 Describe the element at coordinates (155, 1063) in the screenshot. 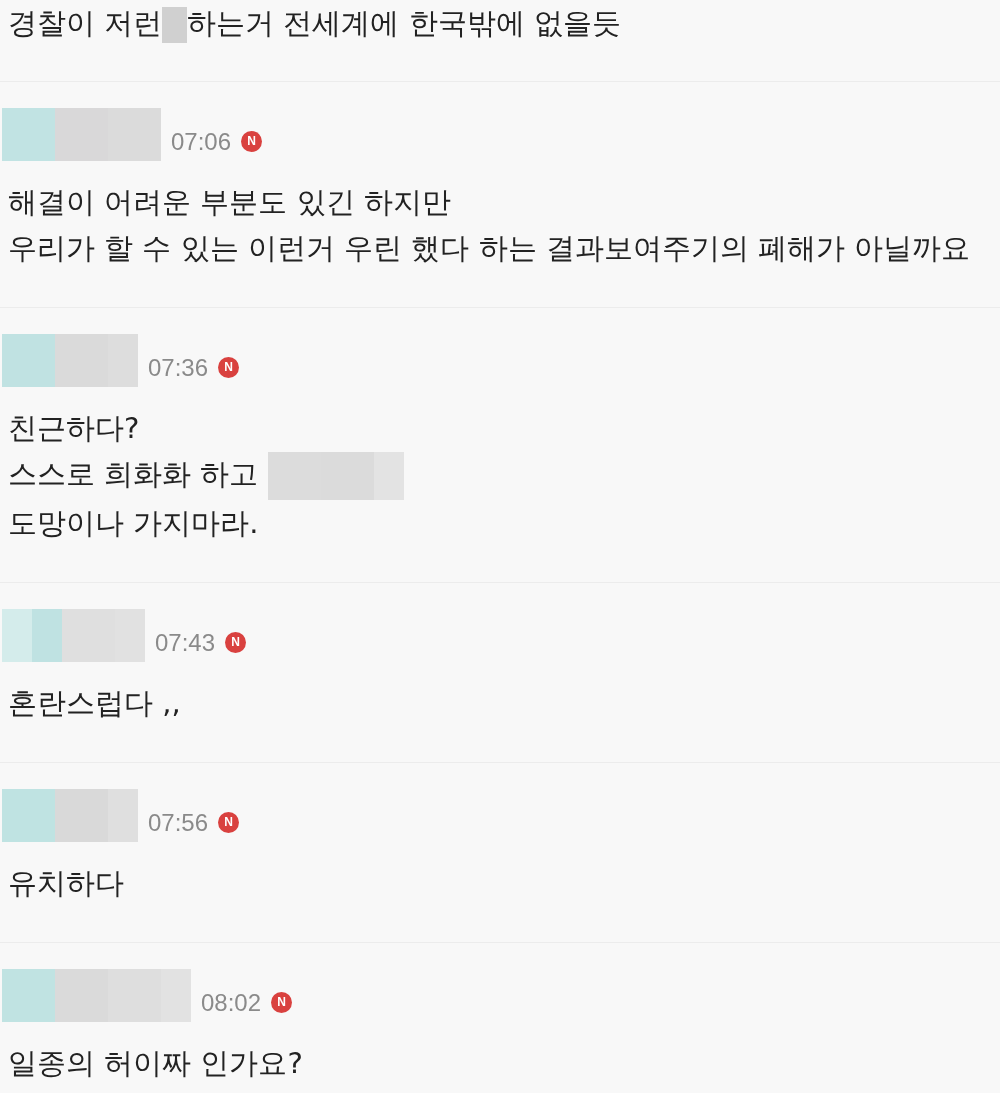

I see `comment-text: 일종의 허이짜 인가요?` at that location.